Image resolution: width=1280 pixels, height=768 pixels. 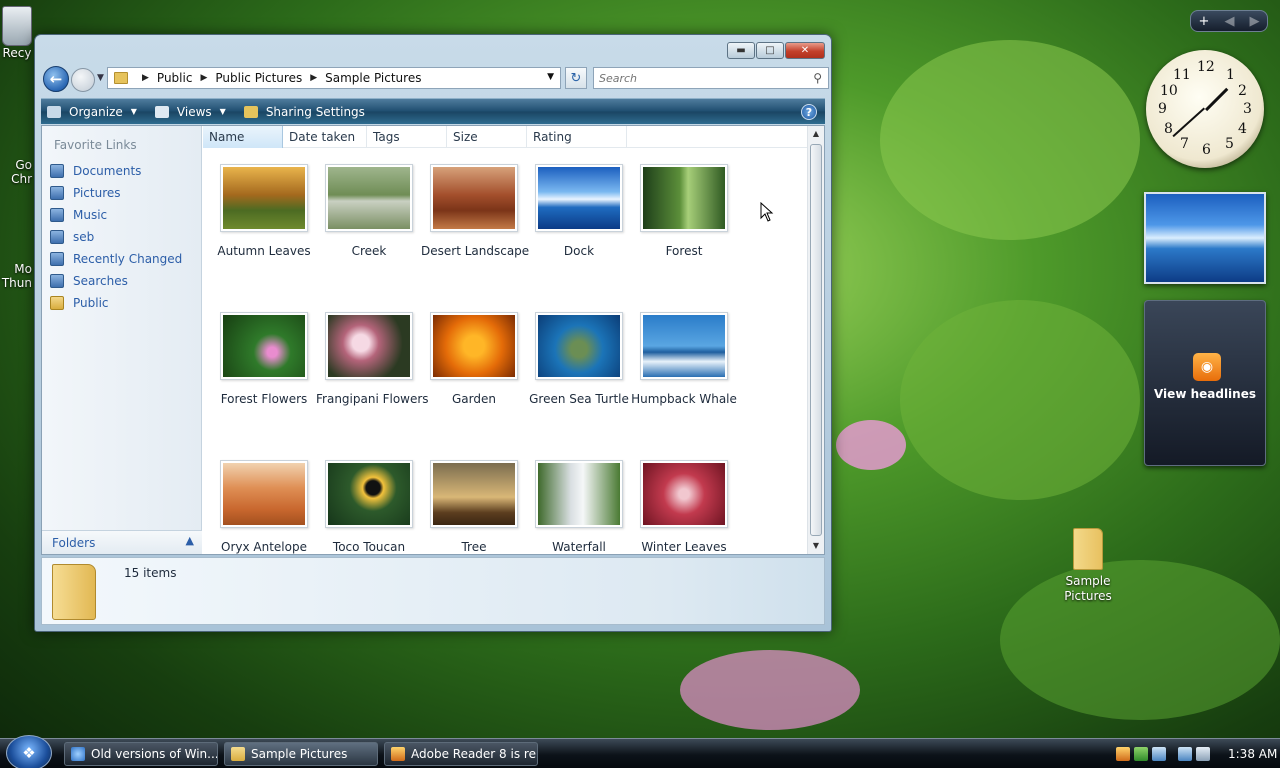 What do you see at coordinates (433, 591) in the screenshot?
I see `details-pane: 15 items` at bounding box center [433, 591].